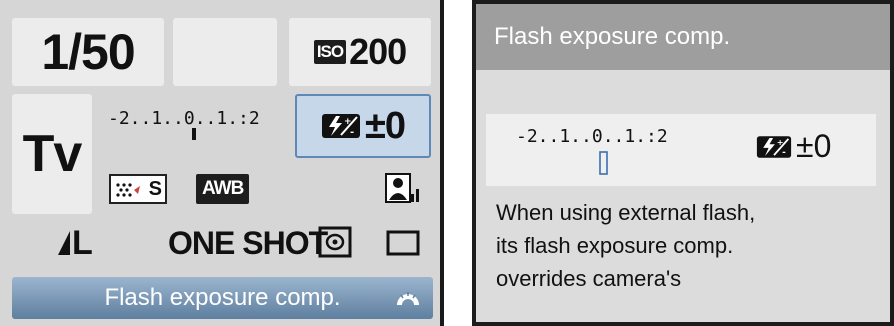 The image size is (894, 326). Describe the element at coordinates (385, 125) in the screenshot. I see `flash-exposure-comp-value: ±0` at that location.